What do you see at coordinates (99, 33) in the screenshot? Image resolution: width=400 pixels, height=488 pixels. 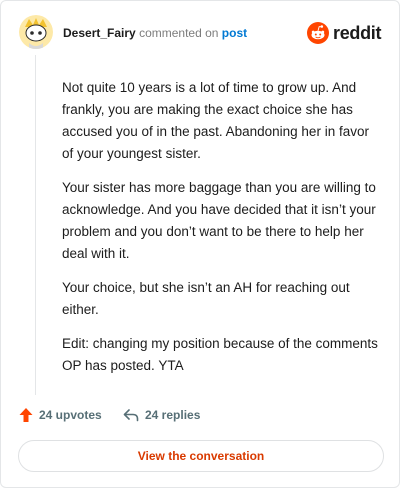 I see `author-name: Desert_Fairy` at bounding box center [99, 33].